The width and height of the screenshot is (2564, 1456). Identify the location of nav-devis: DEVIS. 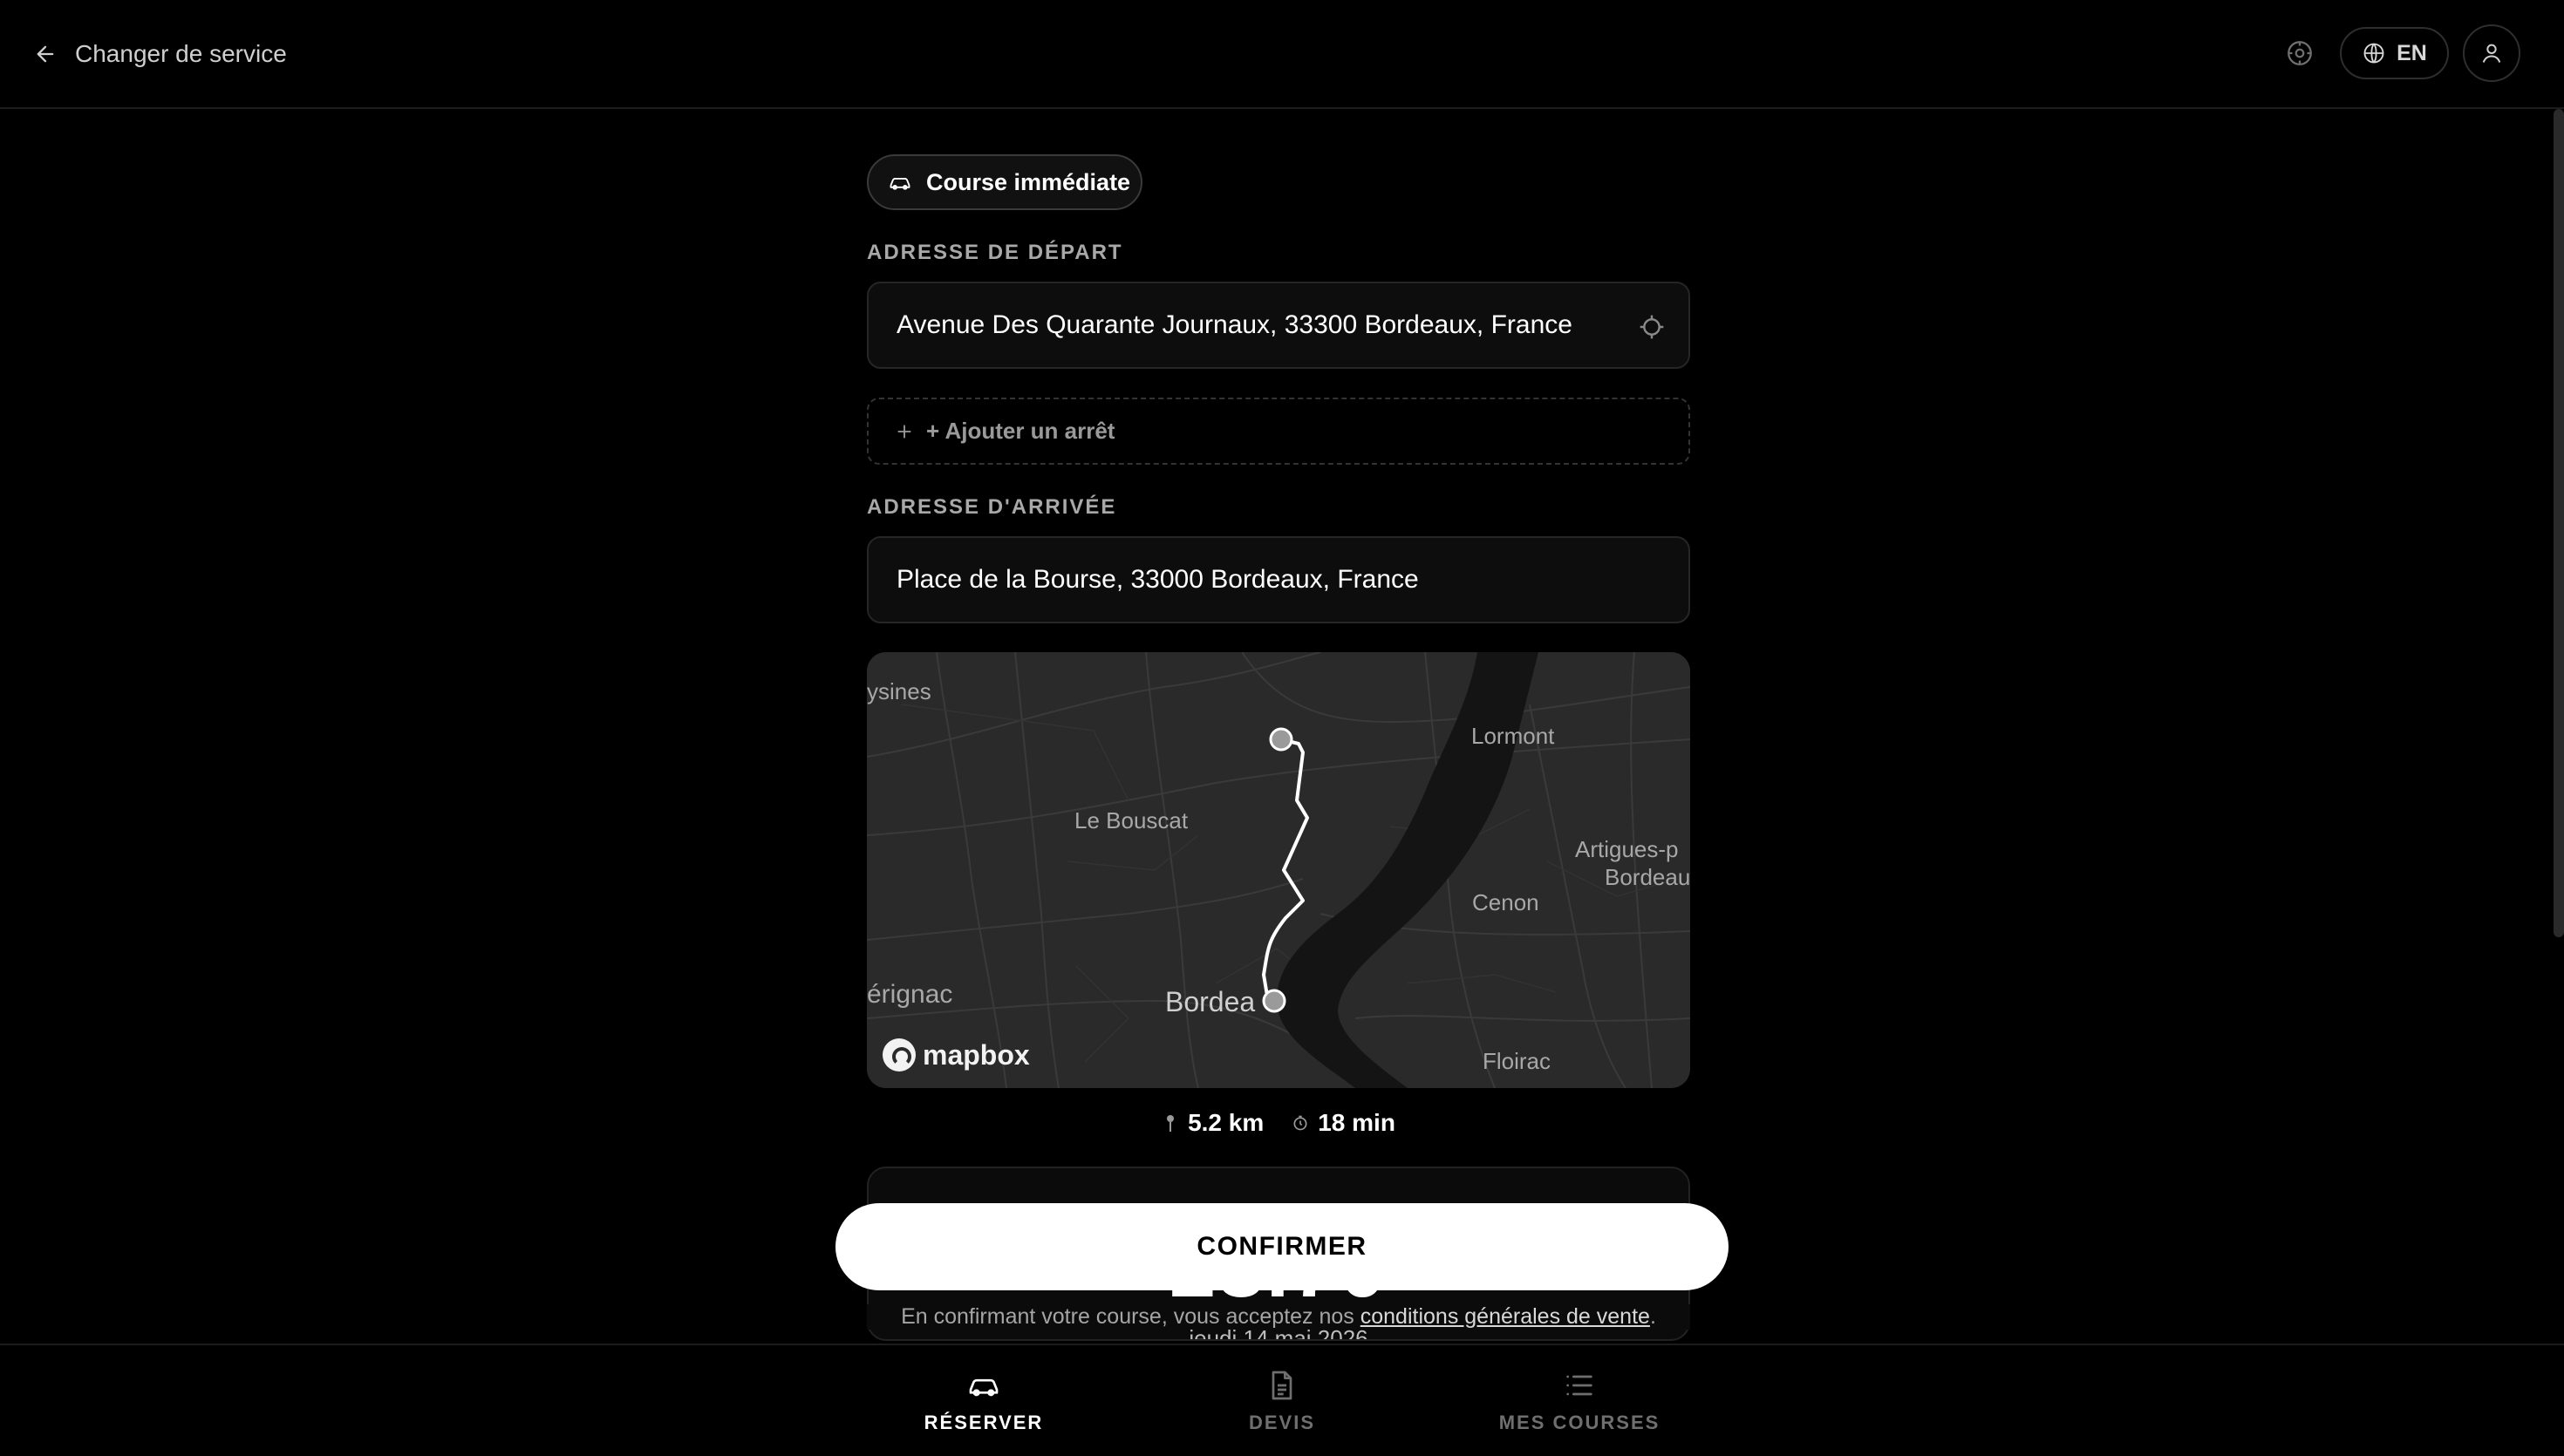
(1282, 1401).